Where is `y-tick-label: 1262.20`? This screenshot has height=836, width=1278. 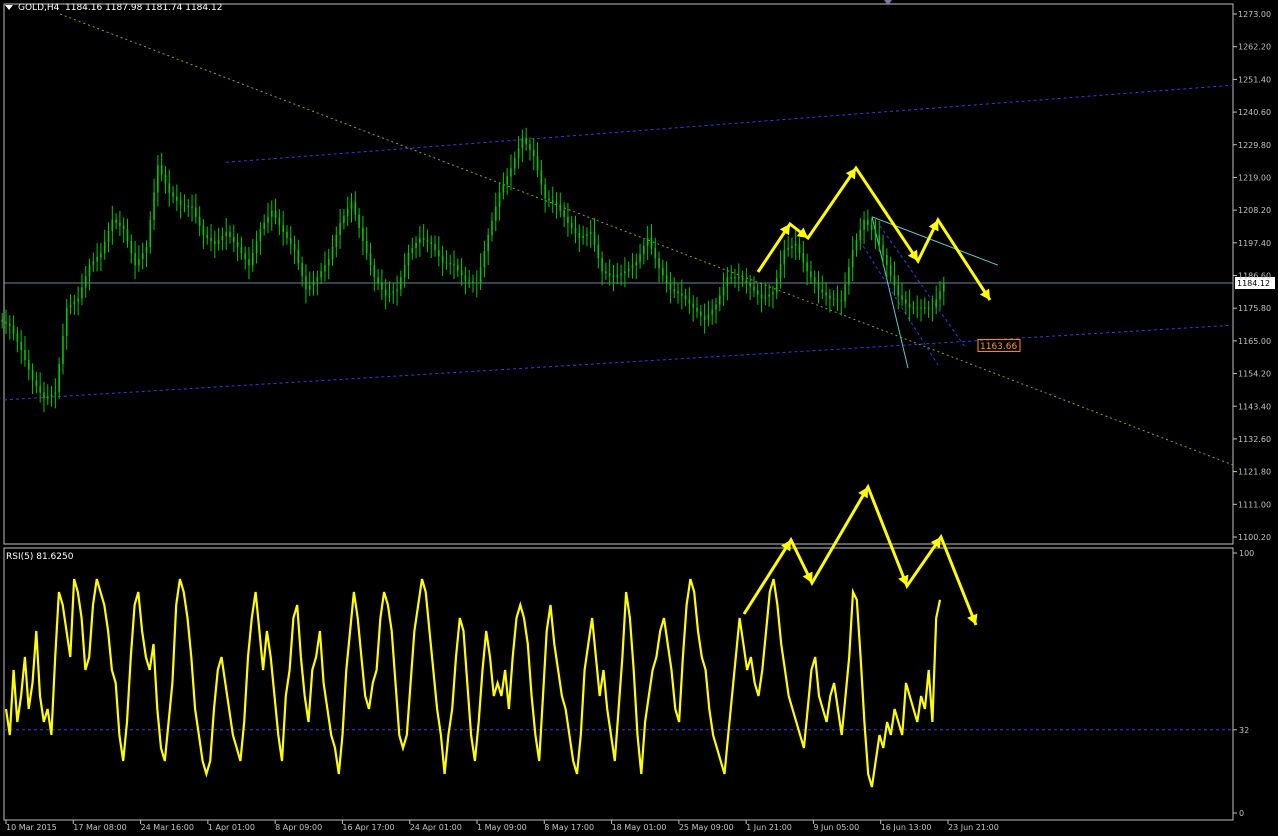
y-tick-label: 1262.20 is located at coordinates (1254, 47).